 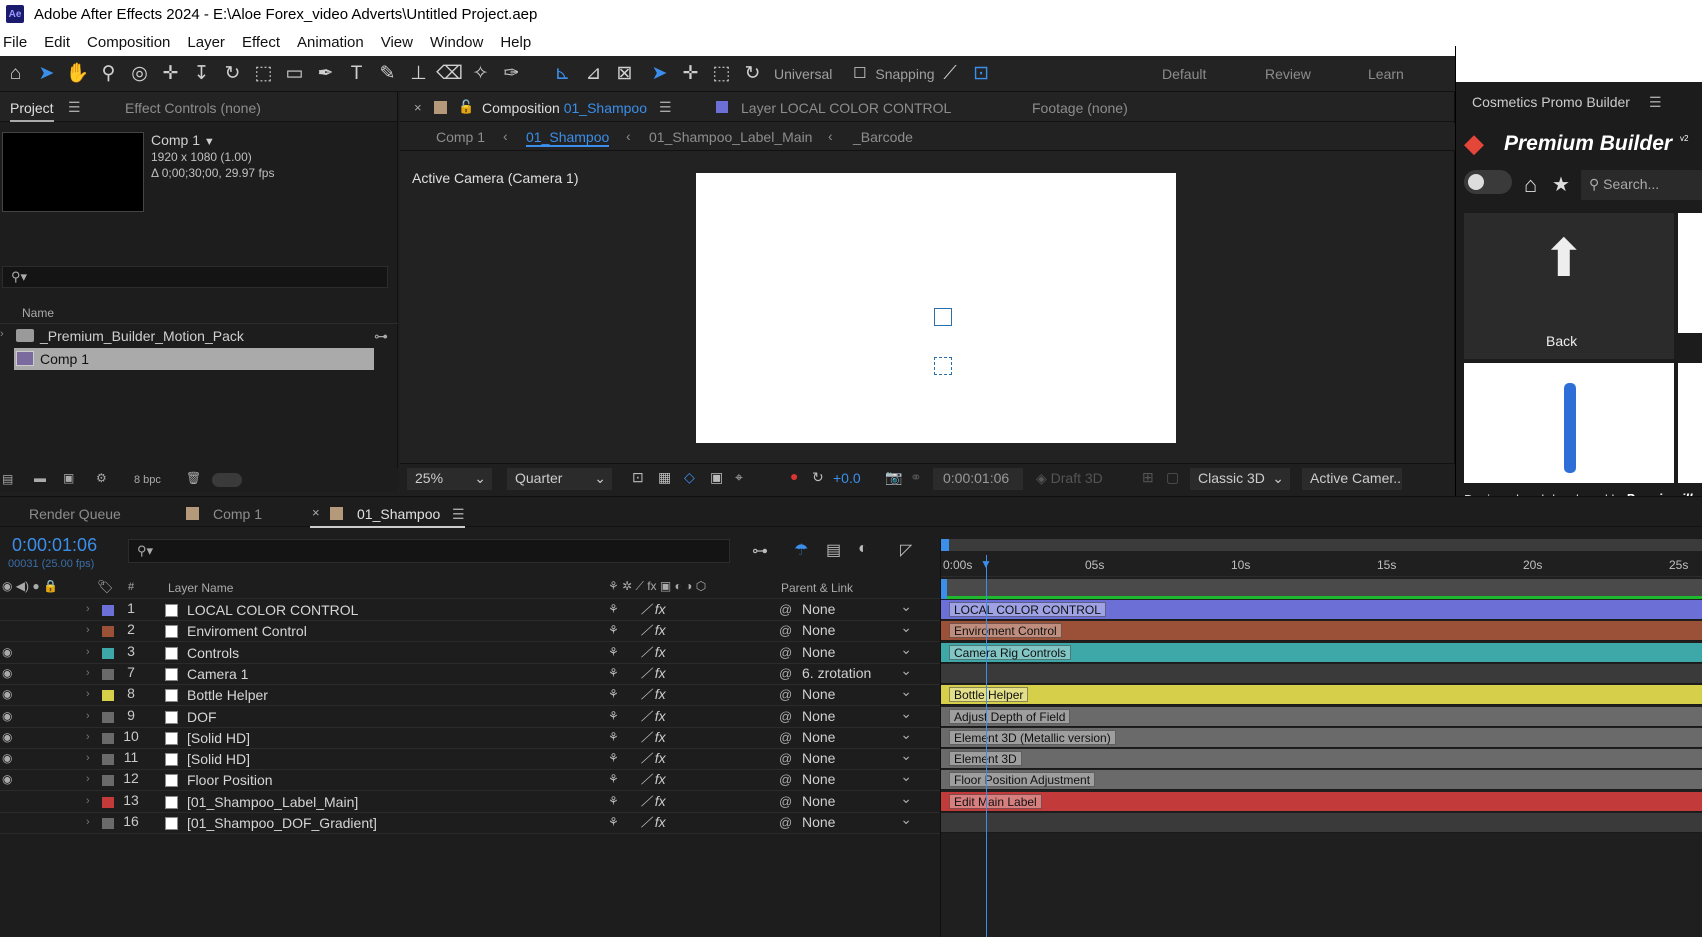 I want to click on layer-row: › 2 Enviroment Control ⚘ ⟋ fx @ None, so click(x=471, y=631).